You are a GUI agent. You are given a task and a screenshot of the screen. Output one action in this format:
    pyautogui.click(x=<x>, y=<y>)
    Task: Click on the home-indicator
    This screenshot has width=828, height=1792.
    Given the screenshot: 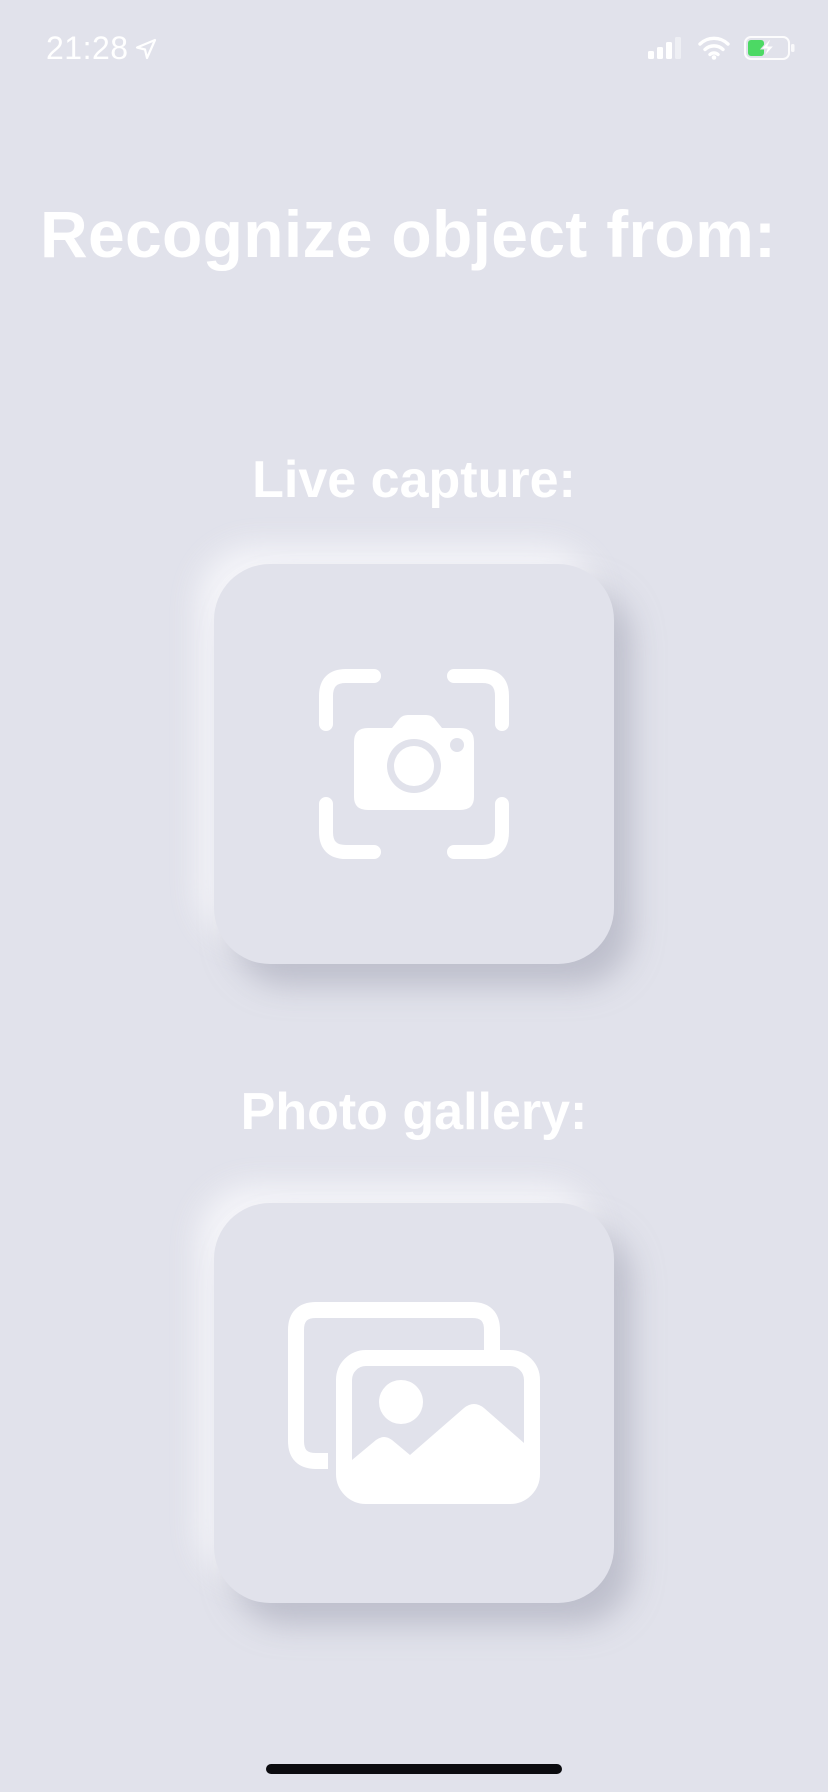 What is the action you would take?
    pyautogui.click(x=414, y=1769)
    